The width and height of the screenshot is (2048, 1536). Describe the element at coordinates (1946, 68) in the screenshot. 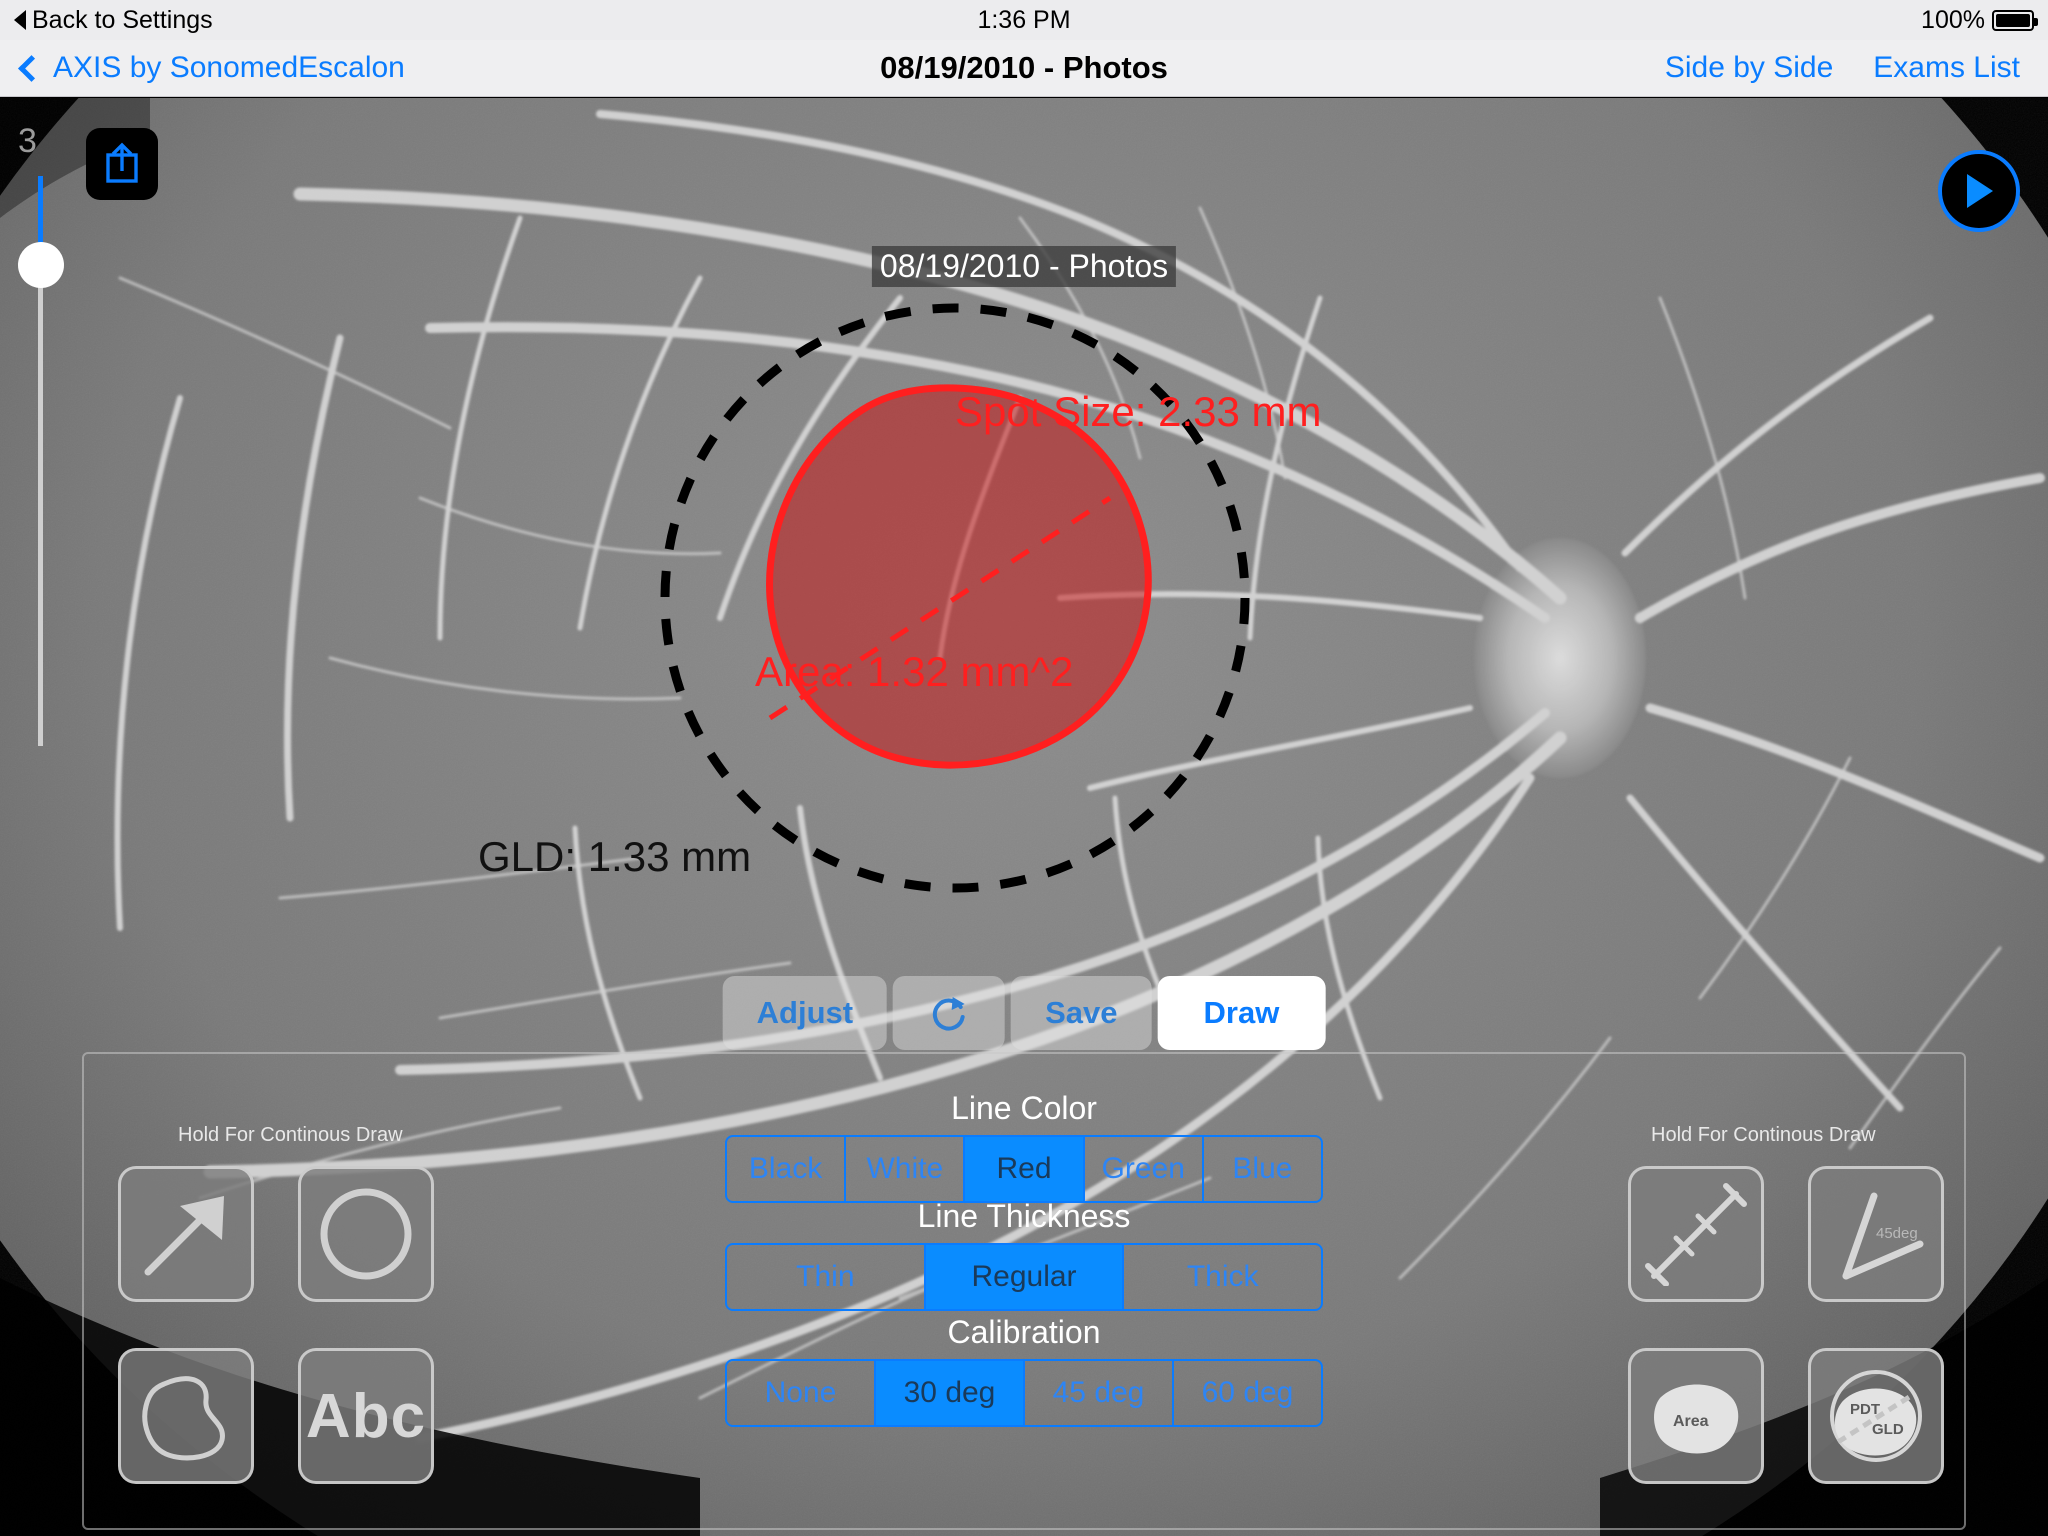

I see `exams-list-button: Exams List` at that location.